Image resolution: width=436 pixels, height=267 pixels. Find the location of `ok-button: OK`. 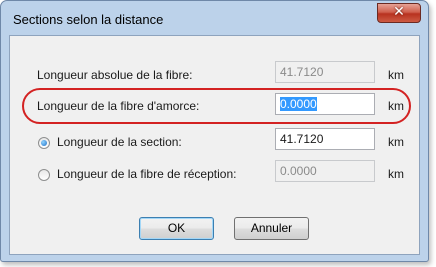

ok-button: OK is located at coordinates (176, 228).